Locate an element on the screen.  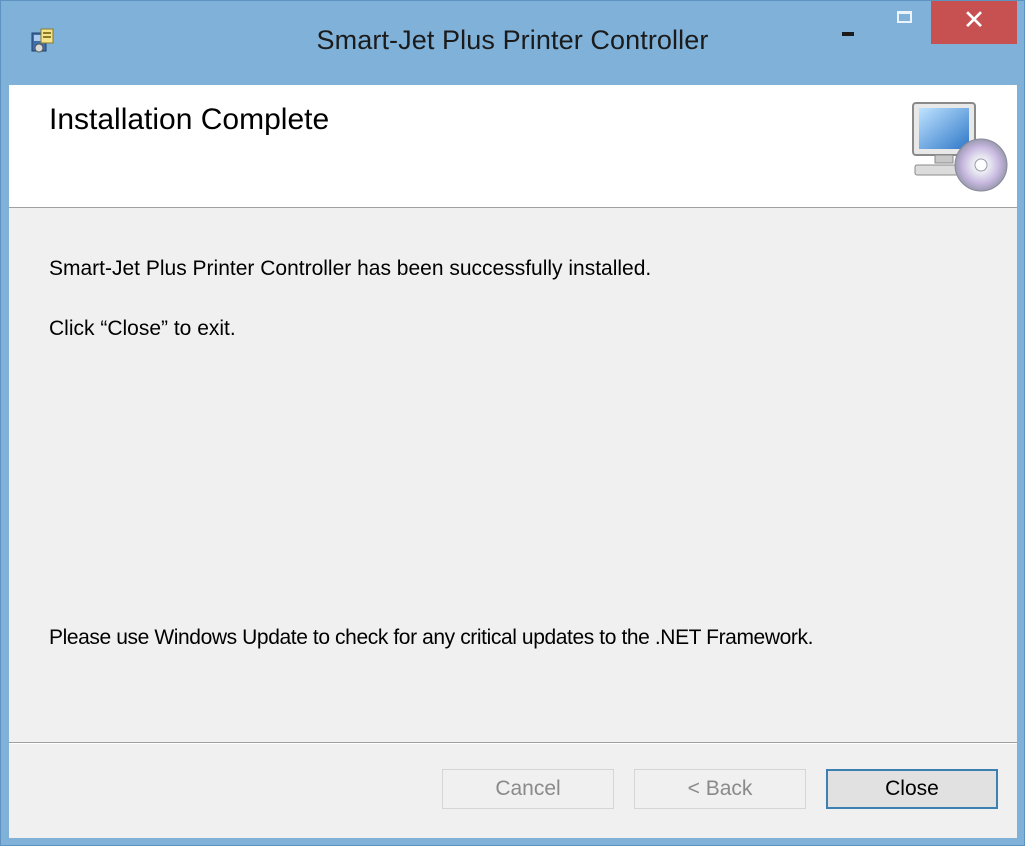
maximize-button is located at coordinates (904, 22).